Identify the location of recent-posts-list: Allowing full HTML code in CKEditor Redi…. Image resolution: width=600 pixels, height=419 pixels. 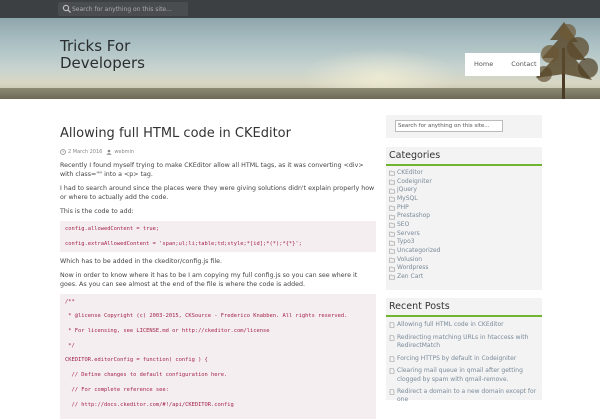
(464, 361).